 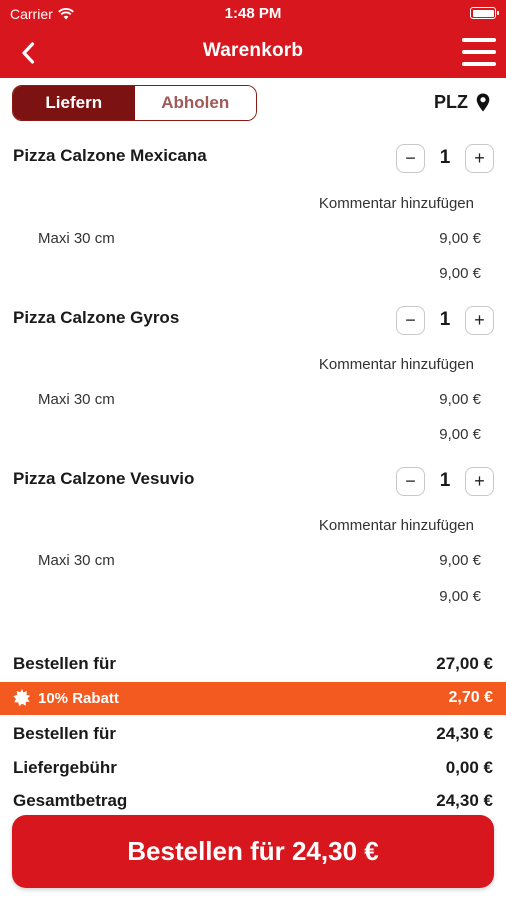 I want to click on item-name: Pizza Calzone Vesuvio, so click(x=104, y=478).